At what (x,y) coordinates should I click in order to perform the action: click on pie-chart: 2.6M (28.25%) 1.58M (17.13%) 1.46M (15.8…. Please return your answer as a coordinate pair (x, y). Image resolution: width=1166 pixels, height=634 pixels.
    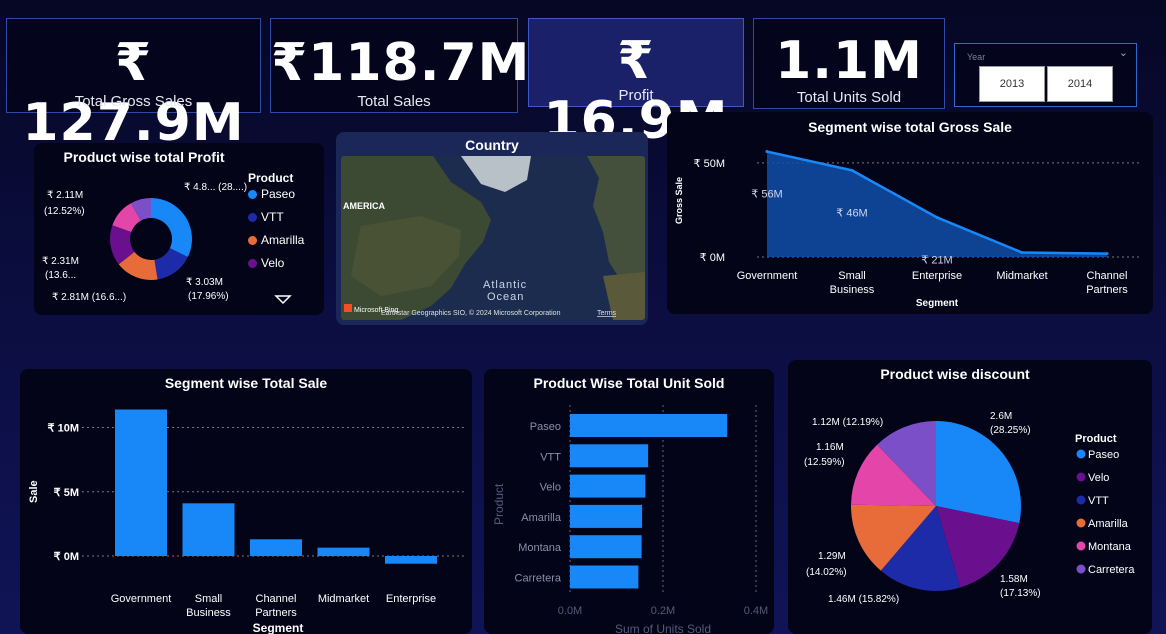
    Looking at the image, I should click on (969, 508).